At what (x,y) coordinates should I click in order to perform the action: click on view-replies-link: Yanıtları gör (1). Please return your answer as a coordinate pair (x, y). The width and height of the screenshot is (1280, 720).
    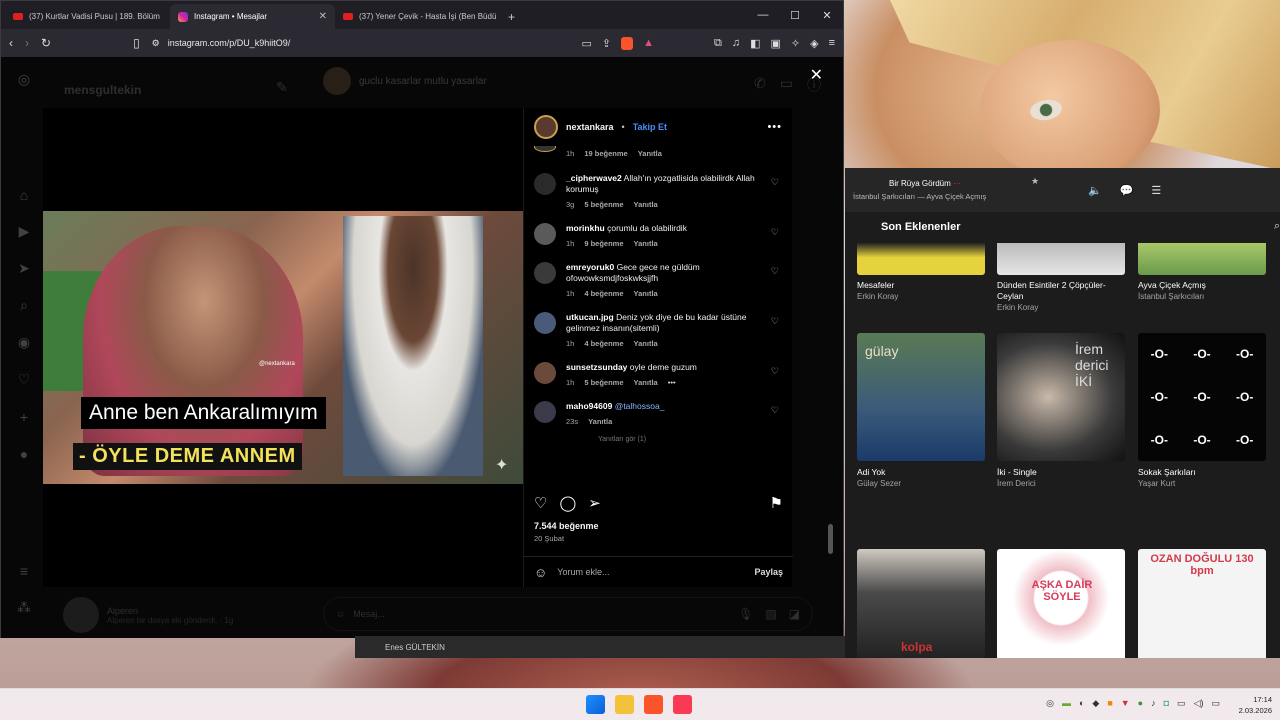
    Looking at the image, I should click on (658, 439).